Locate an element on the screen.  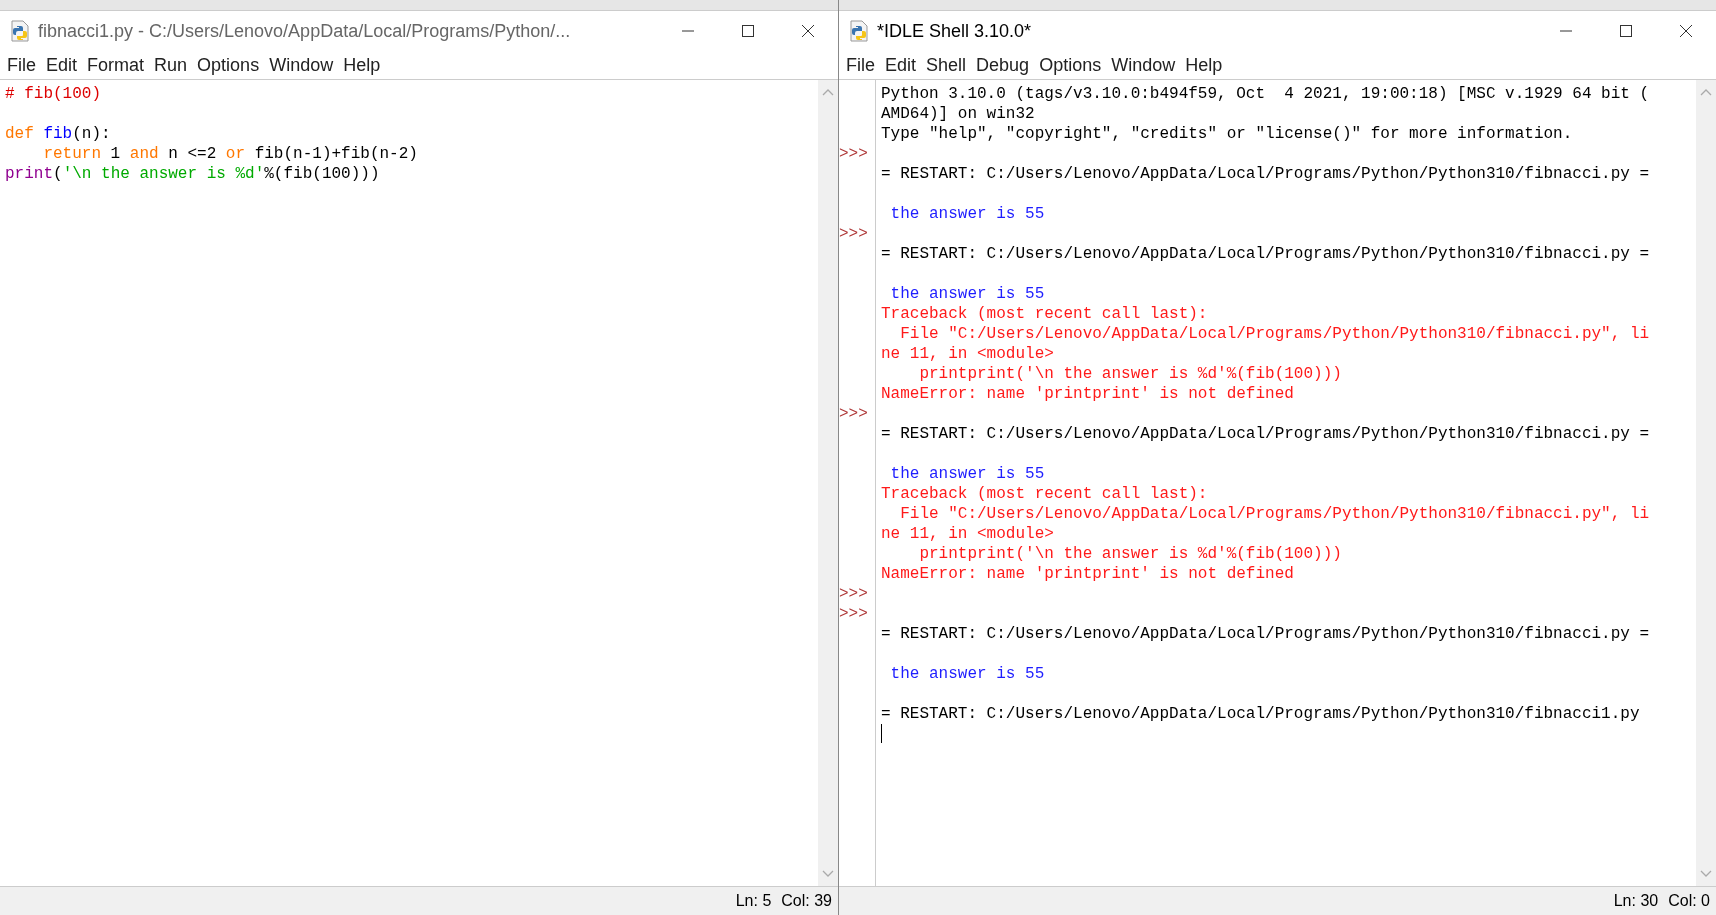
column-status: Col: 0 is located at coordinates (1689, 901).